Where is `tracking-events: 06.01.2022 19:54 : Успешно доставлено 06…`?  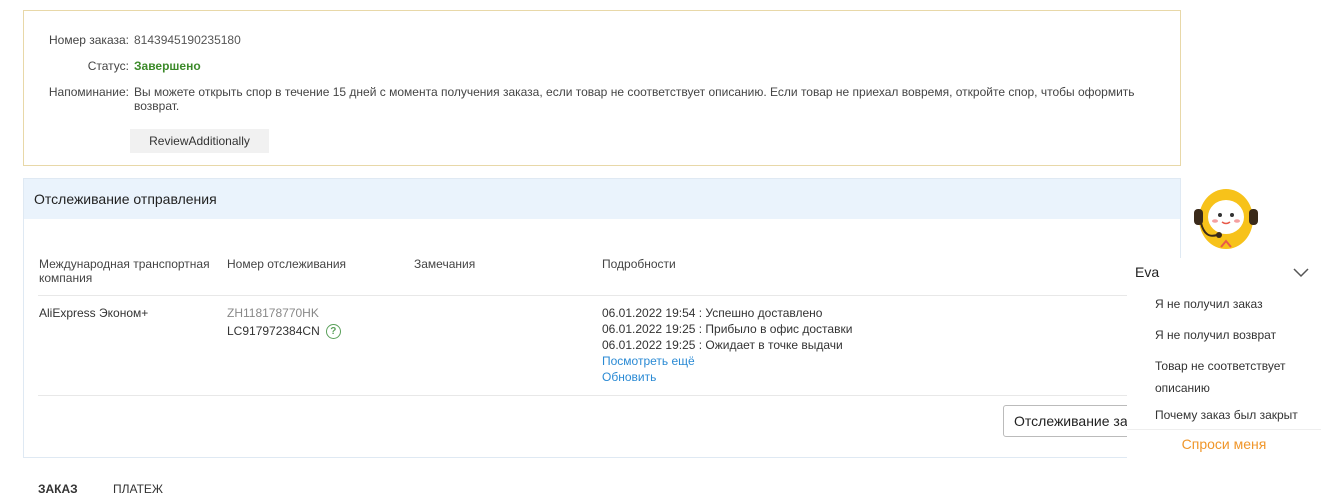 tracking-events: 06.01.2022 19:54 : Успешно доставлено 06… is located at coordinates (727, 345).